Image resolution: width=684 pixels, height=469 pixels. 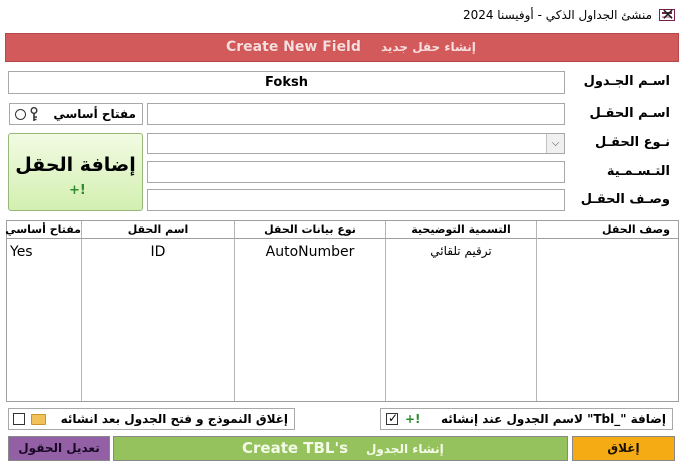 I want to click on close-open-label: إغلاق النموذج و فتح الجدول بعد انشائه, so click(x=174, y=419).